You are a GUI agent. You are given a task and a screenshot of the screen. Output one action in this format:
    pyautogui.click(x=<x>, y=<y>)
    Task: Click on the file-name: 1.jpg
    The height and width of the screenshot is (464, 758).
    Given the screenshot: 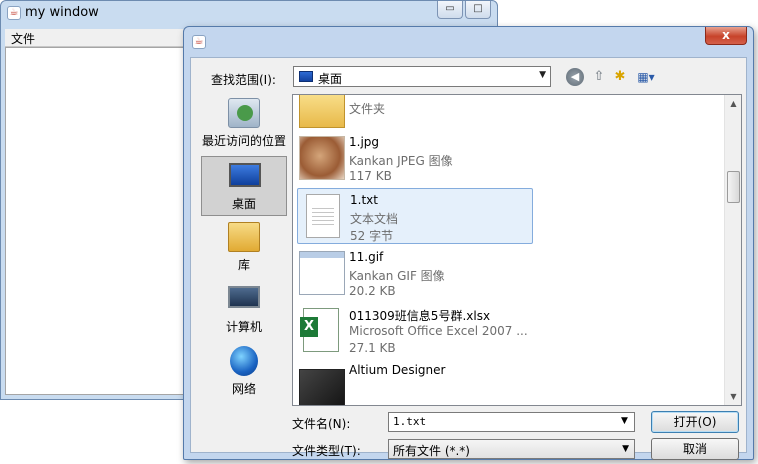 What is the action you would take?
    pyautogui.click(x=364, y=142)
    